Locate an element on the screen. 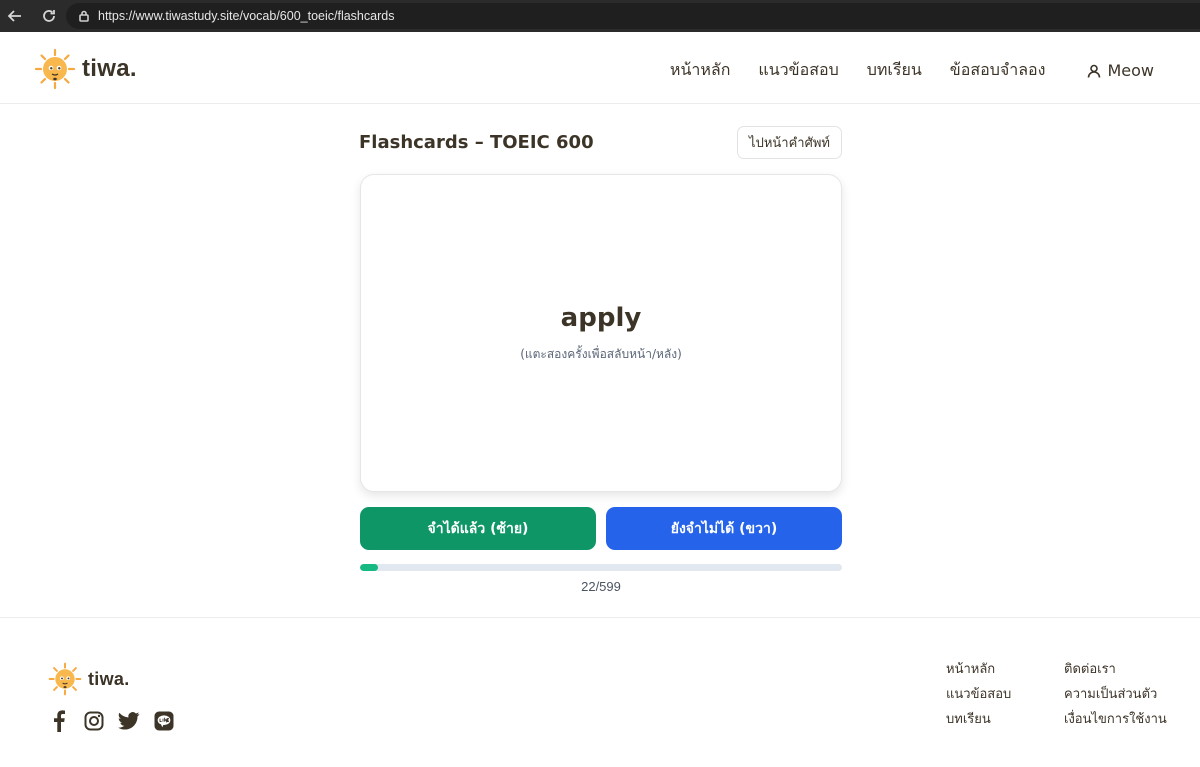 The height and width of the screenshot is (767, 1200). logo: tiwa. is located at coordinates (85, 69).